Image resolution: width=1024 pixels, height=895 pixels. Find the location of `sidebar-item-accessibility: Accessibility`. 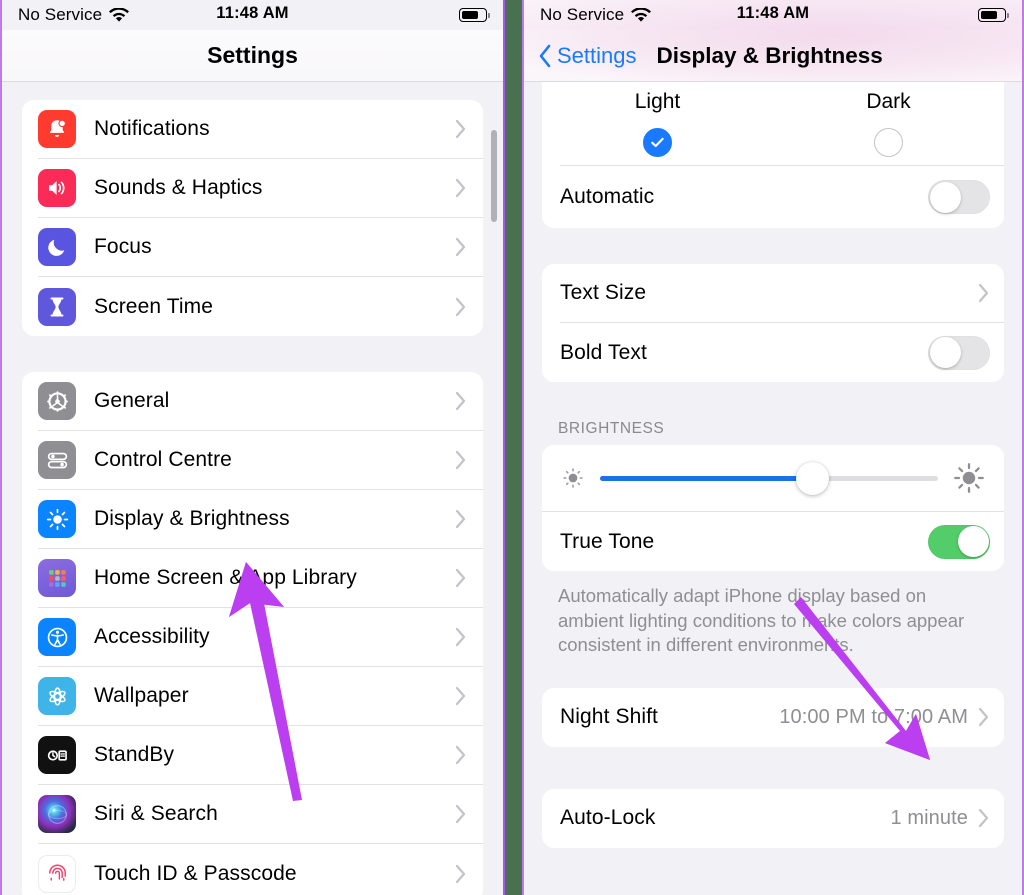

sidebar-item-accessibility: Accessibility is located at coordinates (260, 637).